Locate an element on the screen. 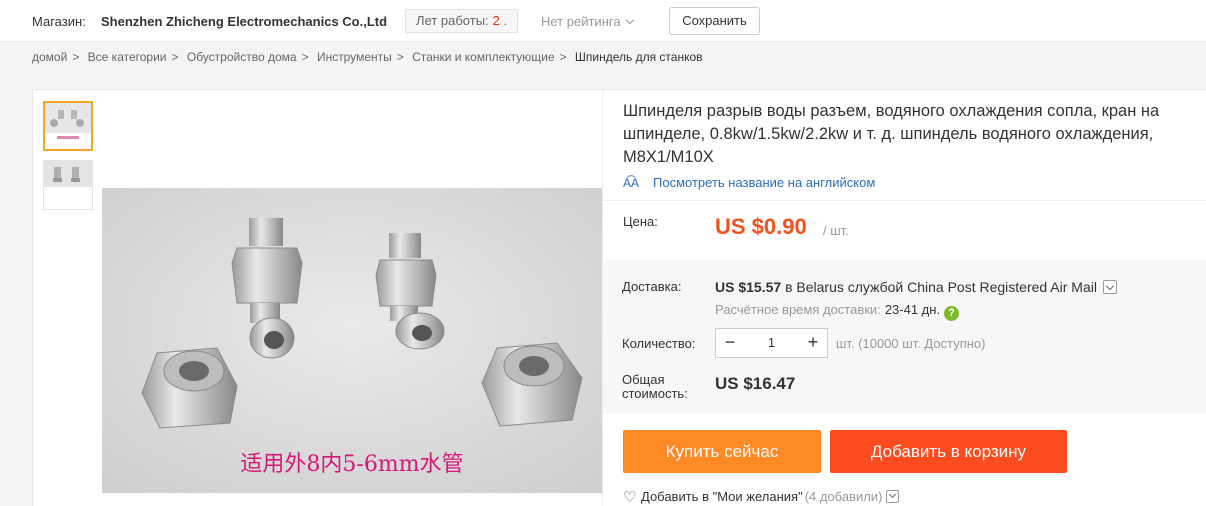 The height and width of the screenshot is (506, 1206). minus-icon: − is located at coordinates (730, 343).